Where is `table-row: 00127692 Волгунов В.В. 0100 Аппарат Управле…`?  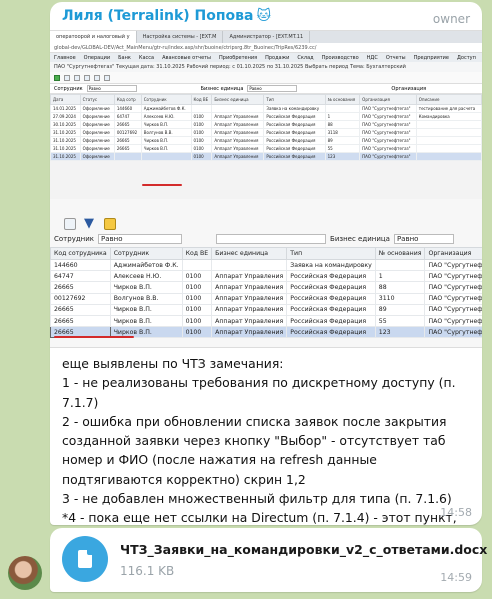
table-row: 00127692 Волгунов В.В. 0100 Аппарат Управле… is located at coordinates (266, 298).